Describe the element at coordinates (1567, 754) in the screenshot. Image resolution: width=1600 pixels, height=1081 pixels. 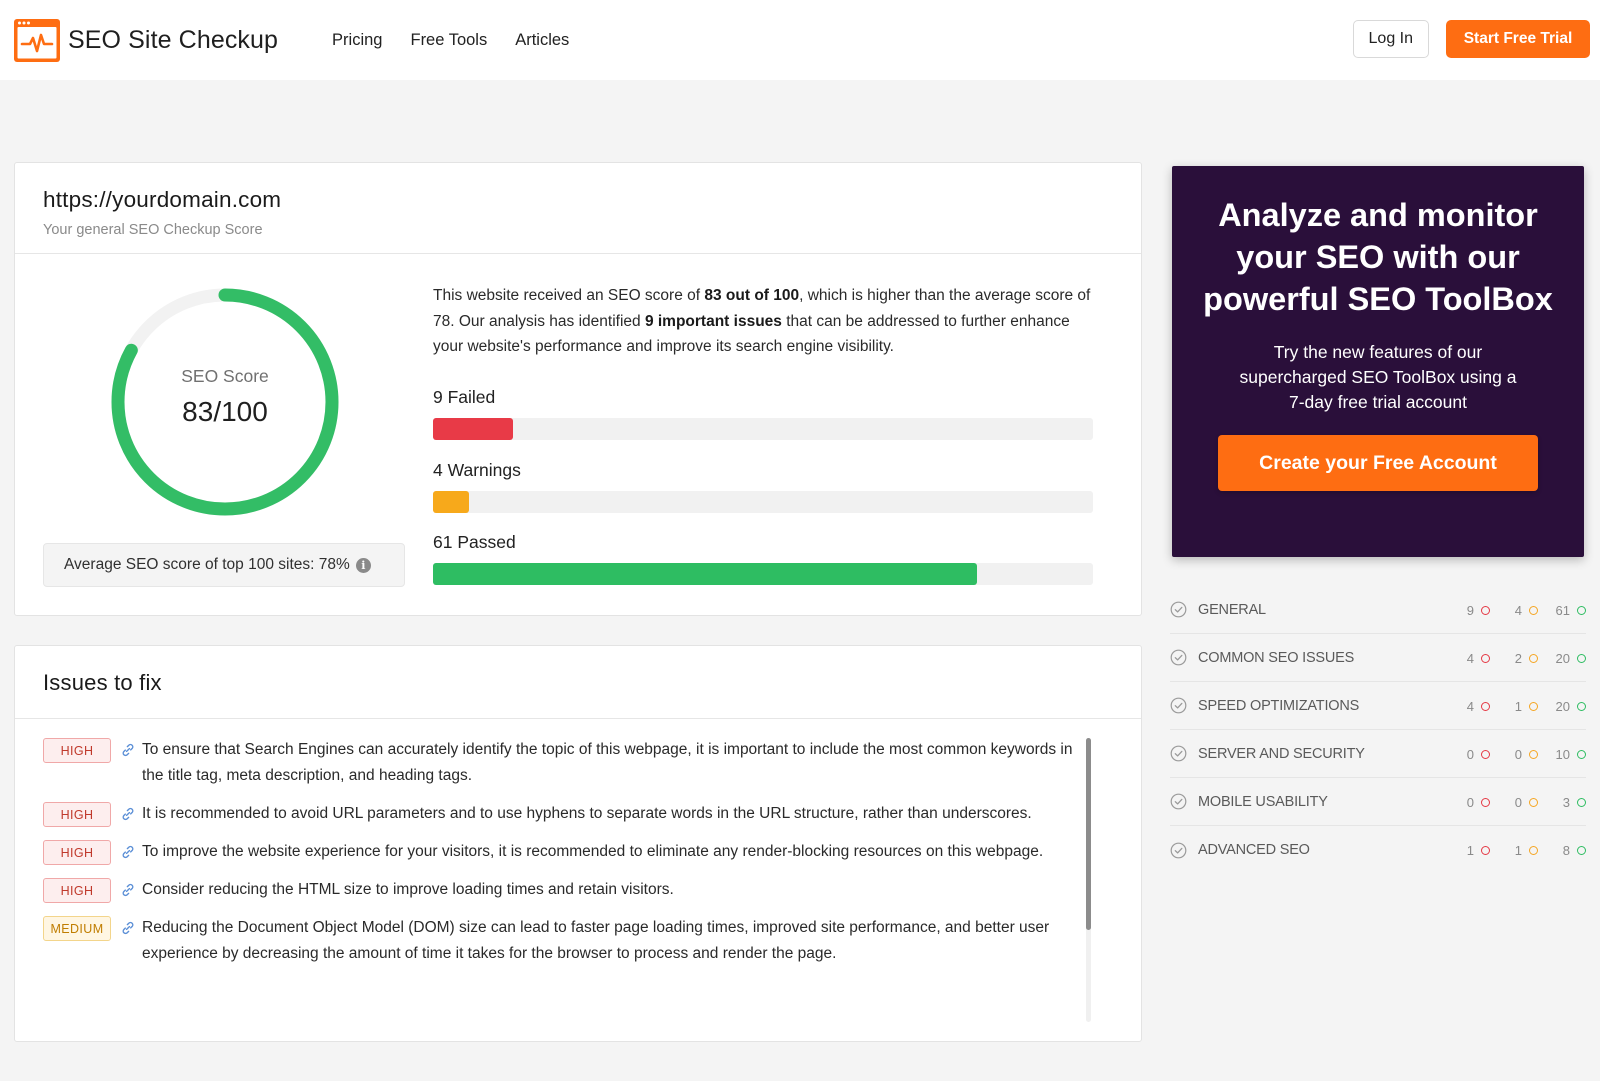
I see `passed-count: 10` at that location.